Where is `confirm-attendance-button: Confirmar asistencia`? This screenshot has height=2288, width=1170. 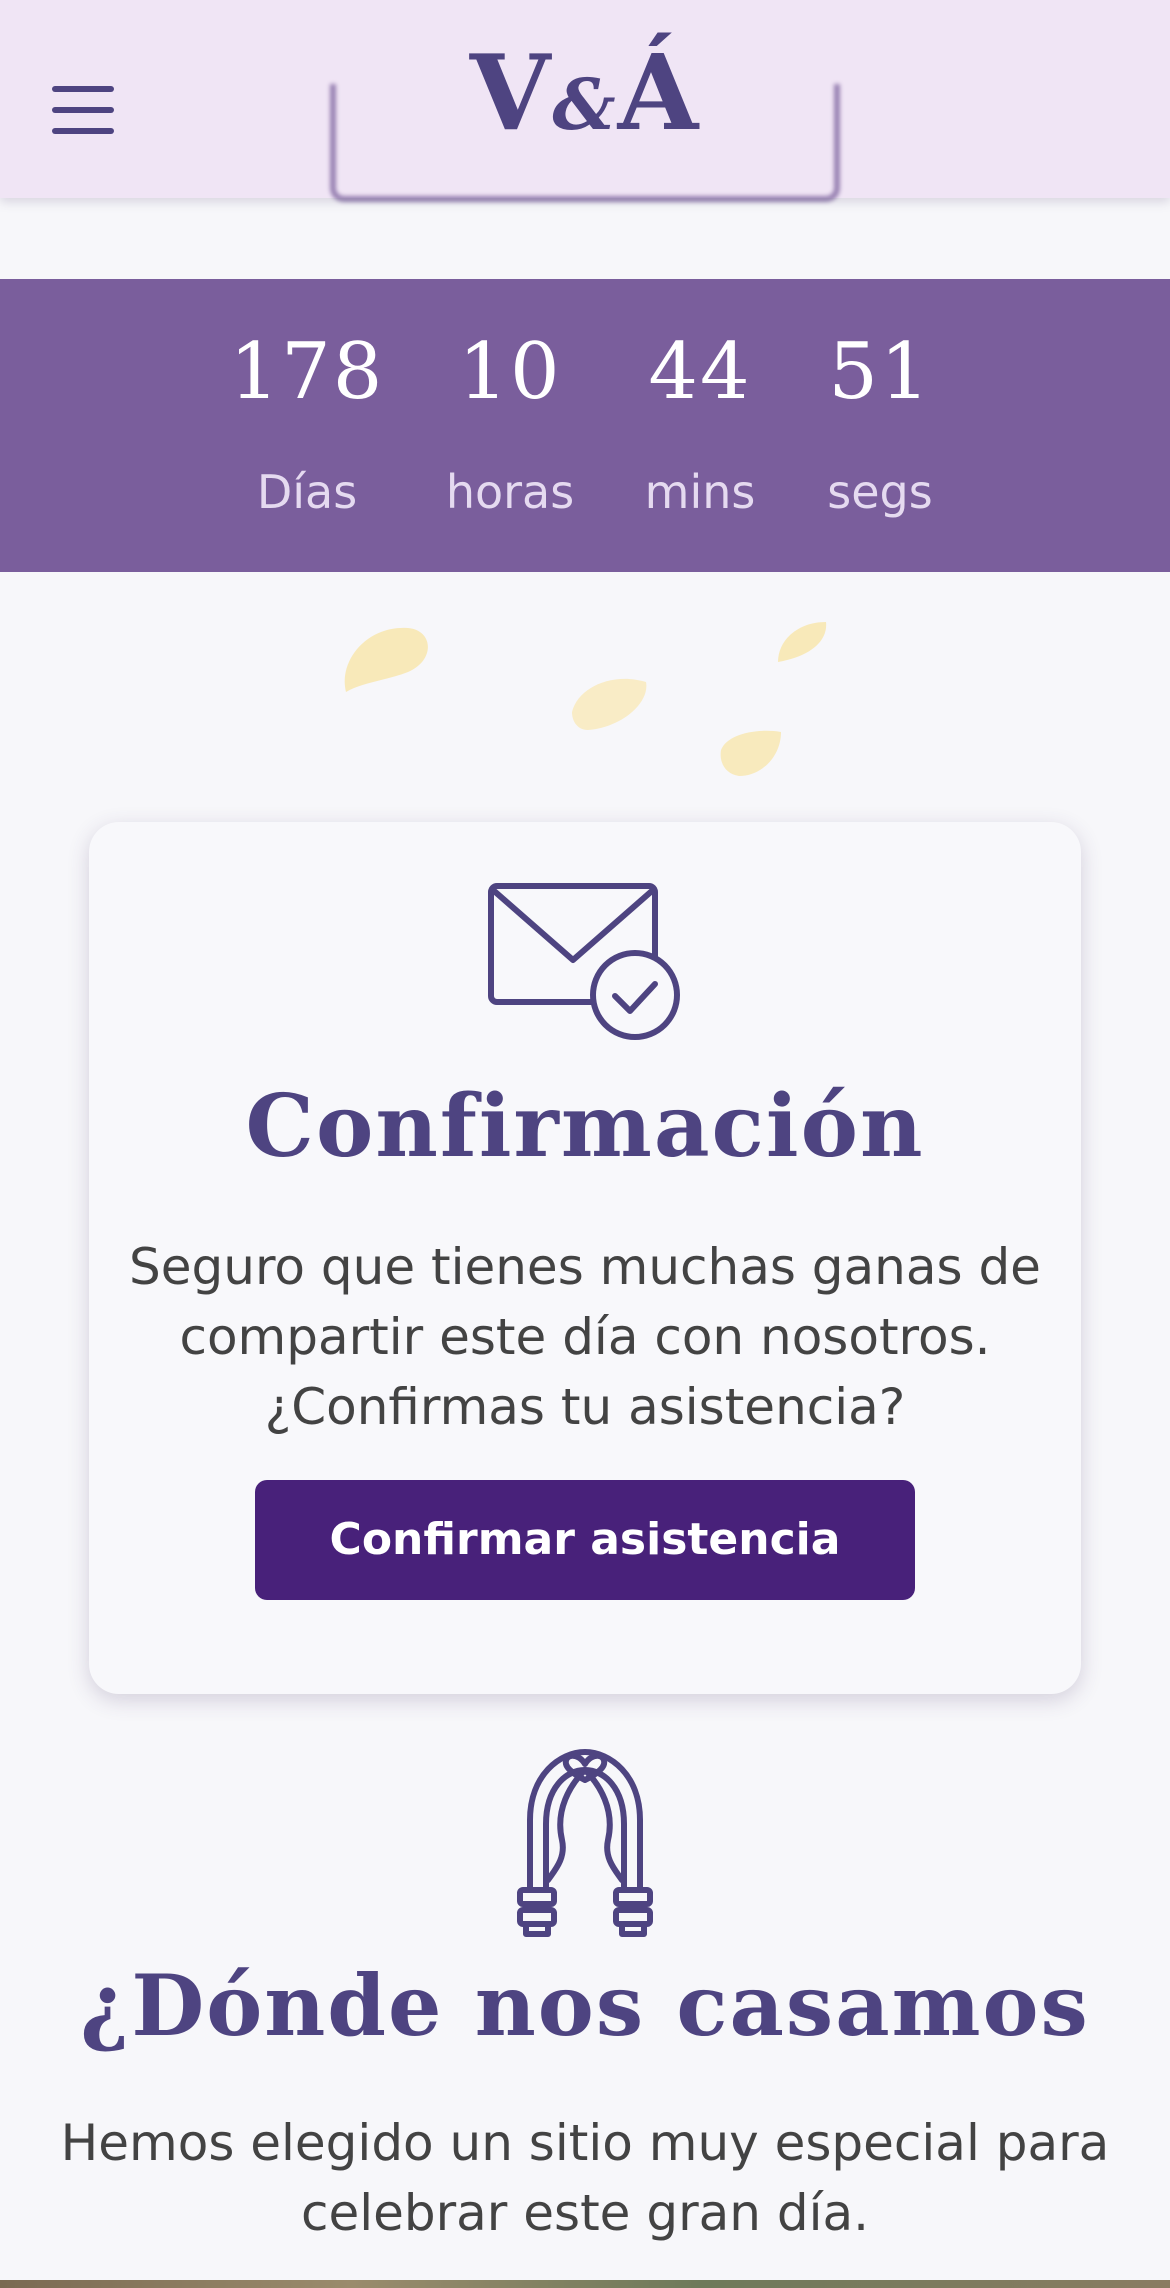
confirm-attendance-button: Confirmar asistencia is located at coordinates (585, 1540).